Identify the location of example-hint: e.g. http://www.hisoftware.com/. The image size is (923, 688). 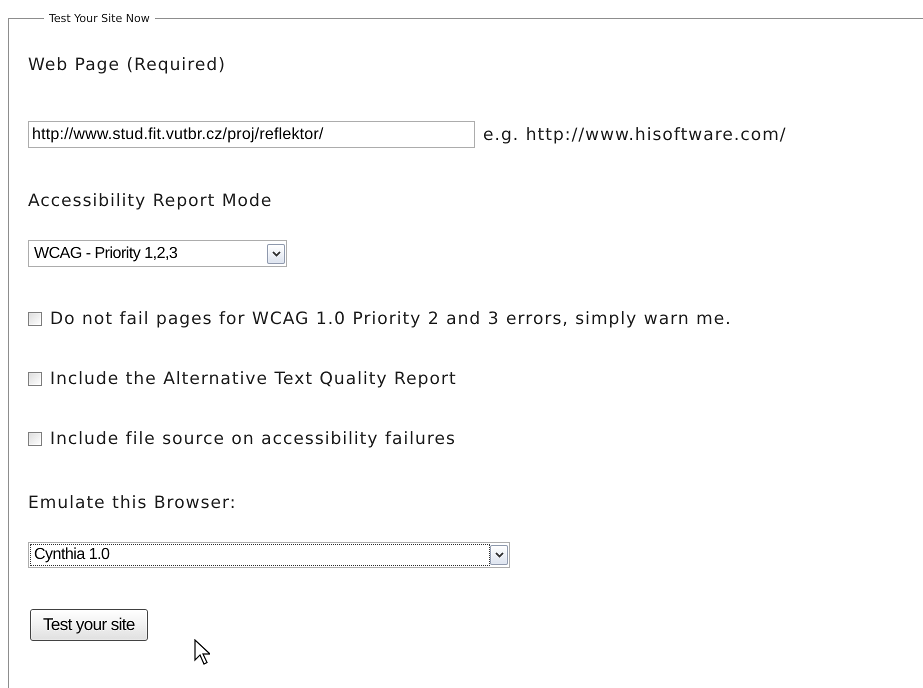
(635, 134).